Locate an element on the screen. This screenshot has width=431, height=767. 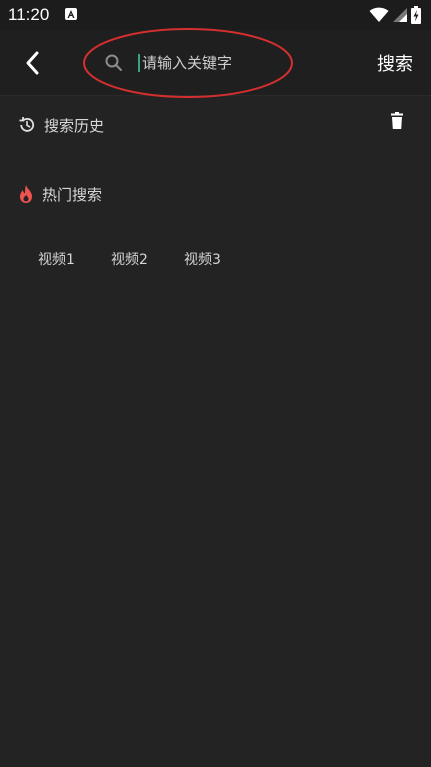
back-arrow-icon is located at coordinates (32, 63).